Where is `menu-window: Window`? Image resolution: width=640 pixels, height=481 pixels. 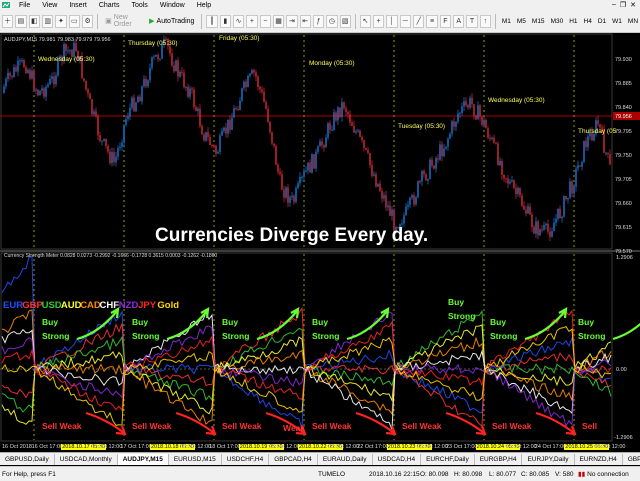
menu-window: Window is located at coordinates (172, 5).